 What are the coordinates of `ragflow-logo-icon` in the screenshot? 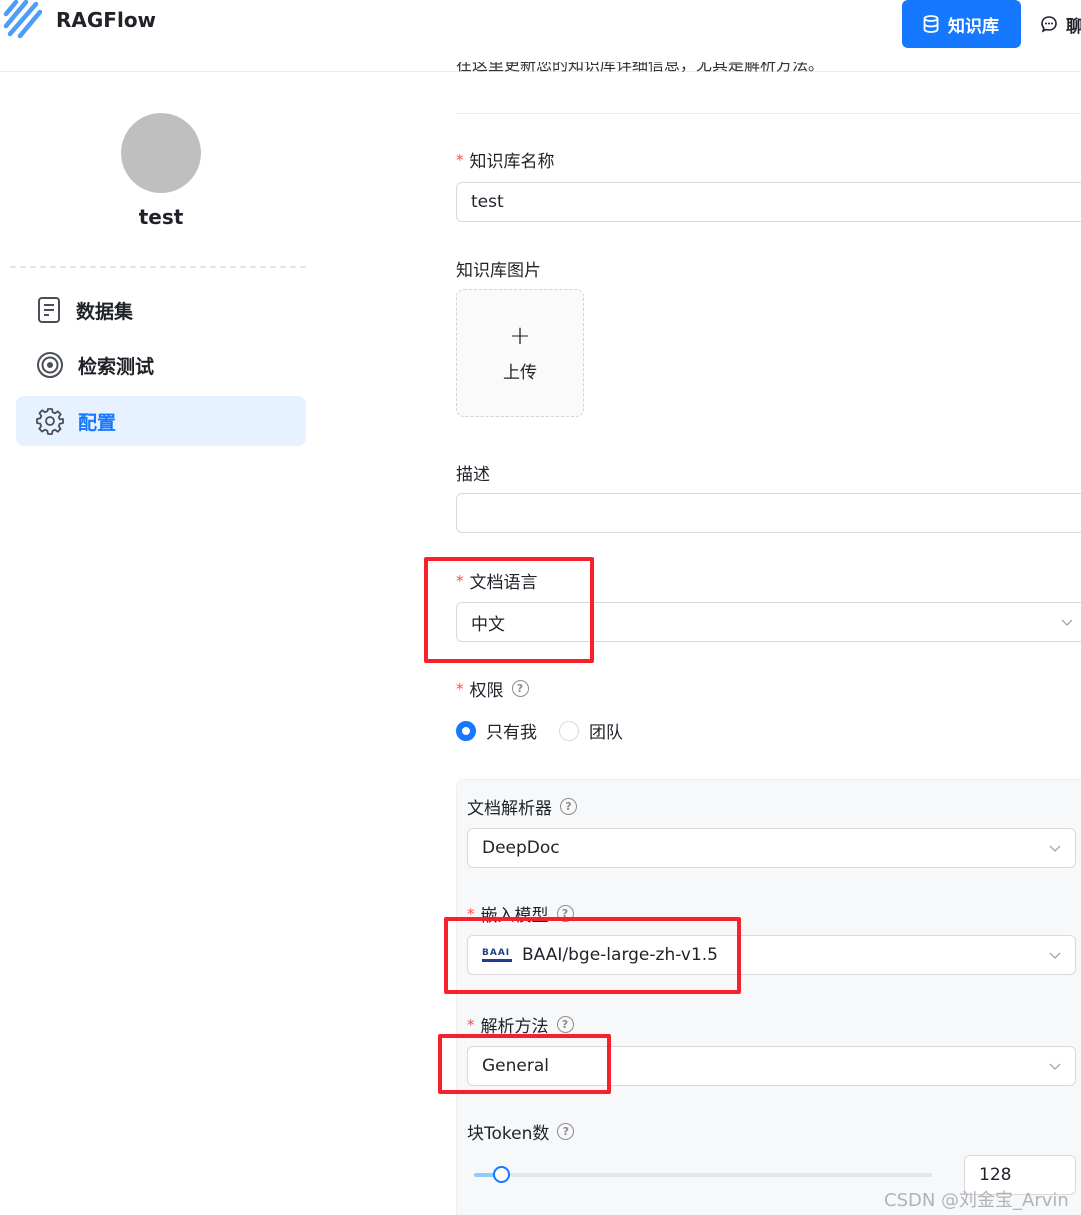 It's located at (22, 19).